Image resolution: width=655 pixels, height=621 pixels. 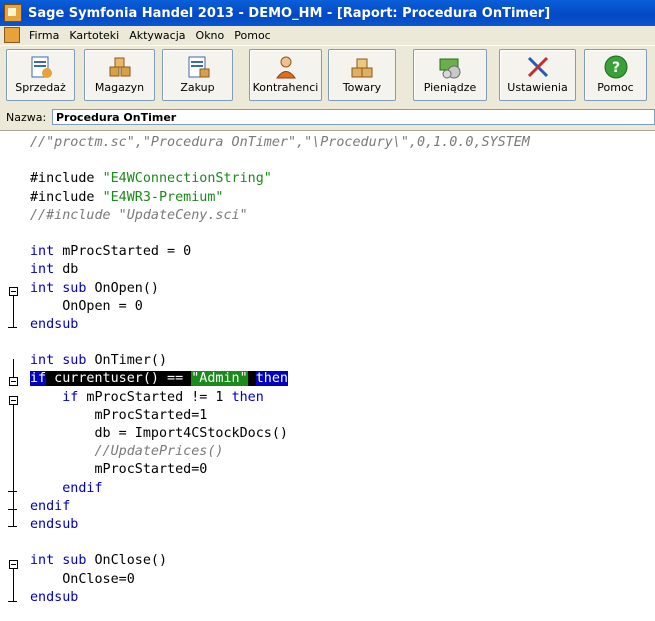 I want to click on code-line: int sub OnTimer(), so click(x=280, y=361).